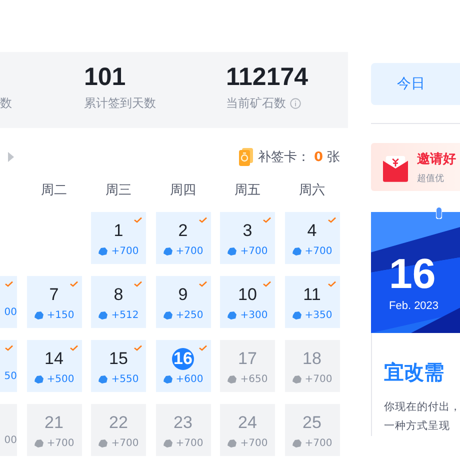 This screenshot has height=460, width=460. I want to click on day-number: 17, so click(247, 359).